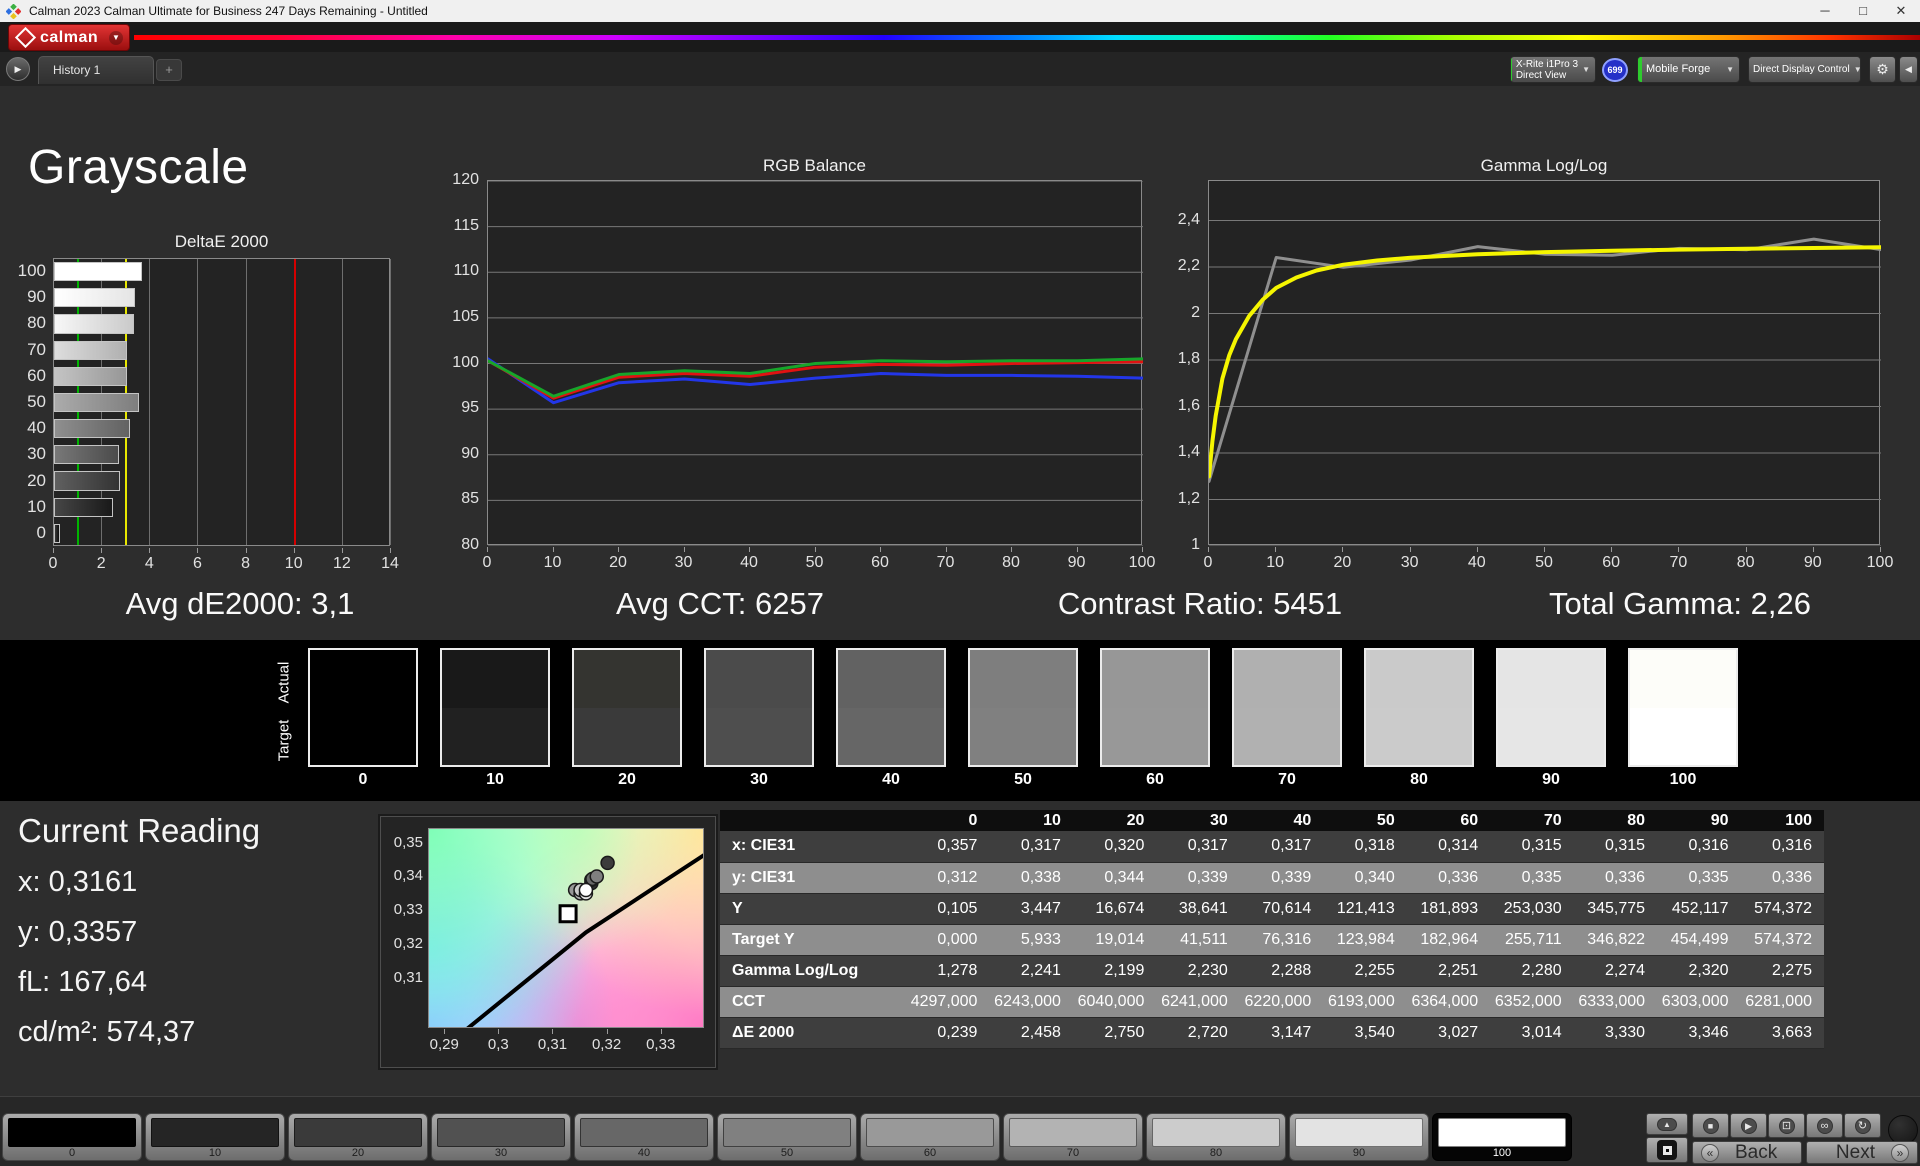 The image size is (1920, 1166). Describe the element at coordinates (1114, 847) in the screenshot. I see `table-cell: 0,320` at that location.